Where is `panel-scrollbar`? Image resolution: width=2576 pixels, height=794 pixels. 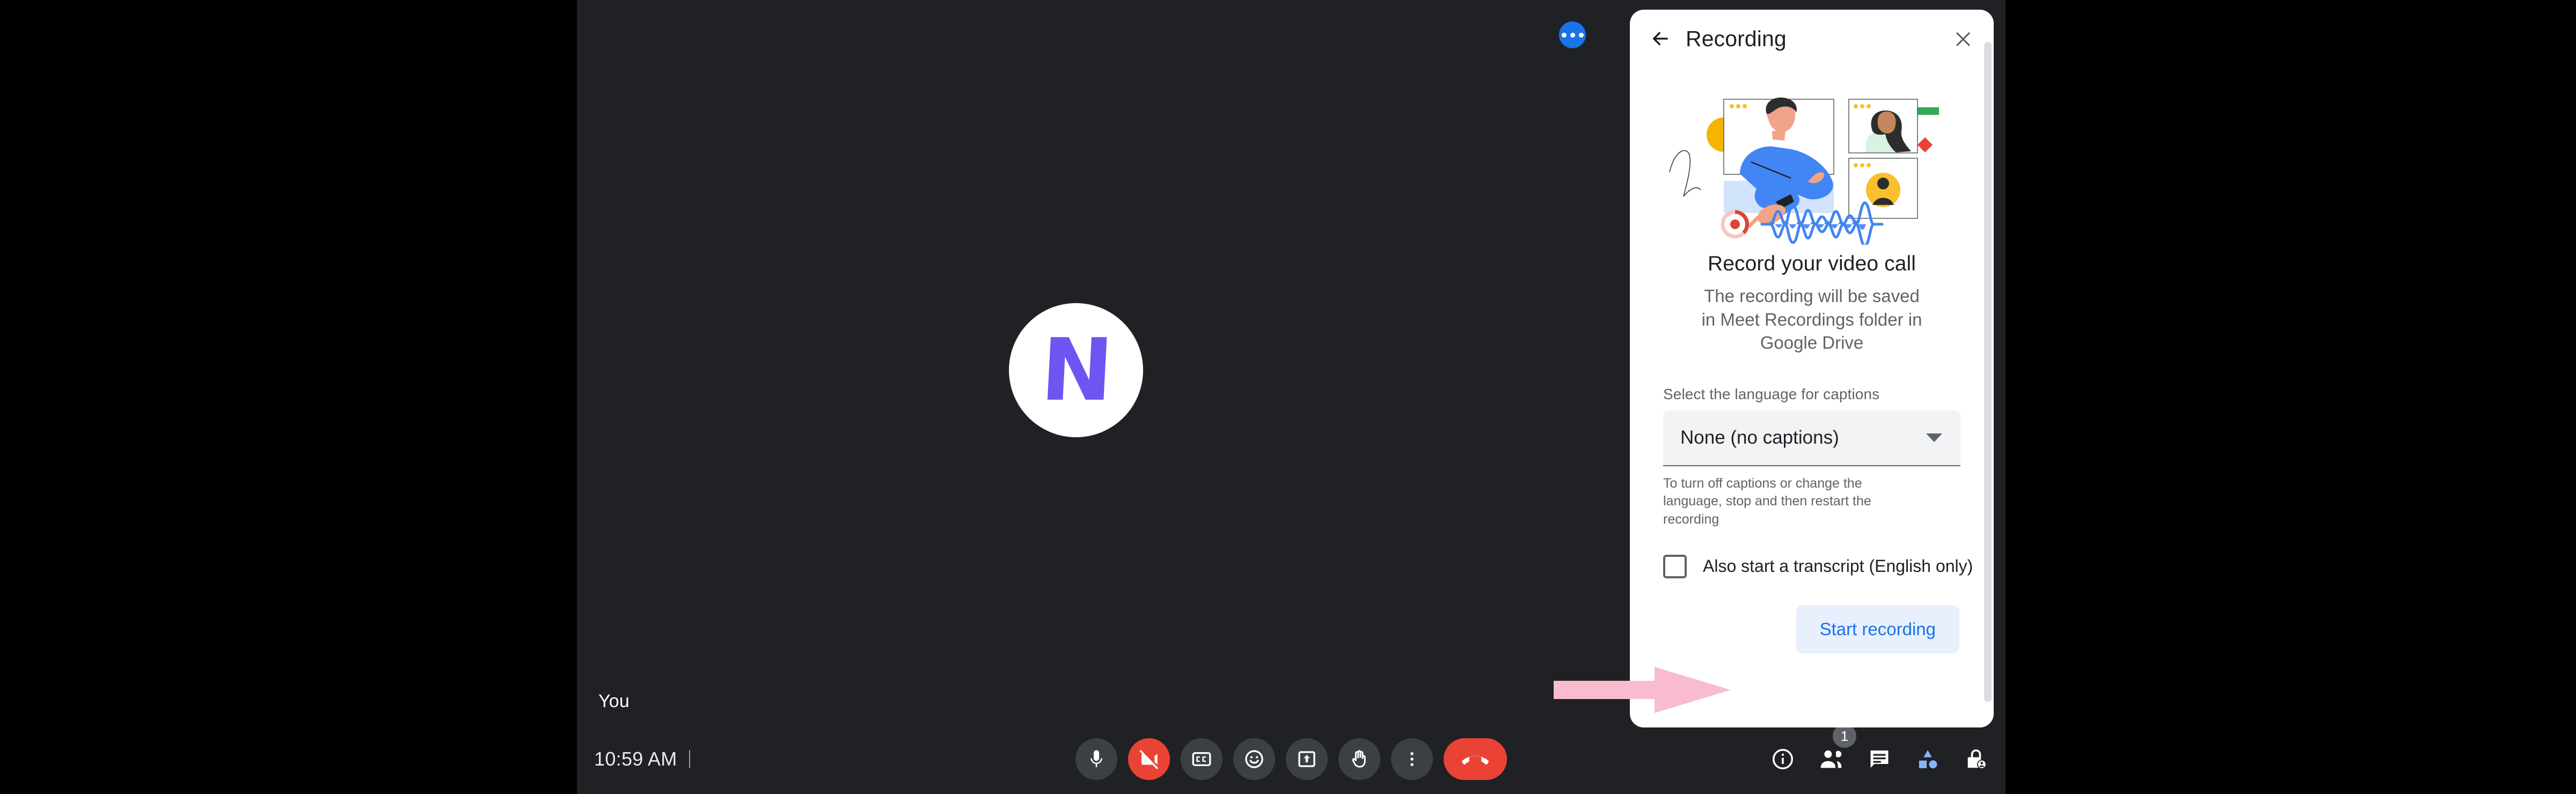 panel-scrollbar is located at coordinates (1988, 368).